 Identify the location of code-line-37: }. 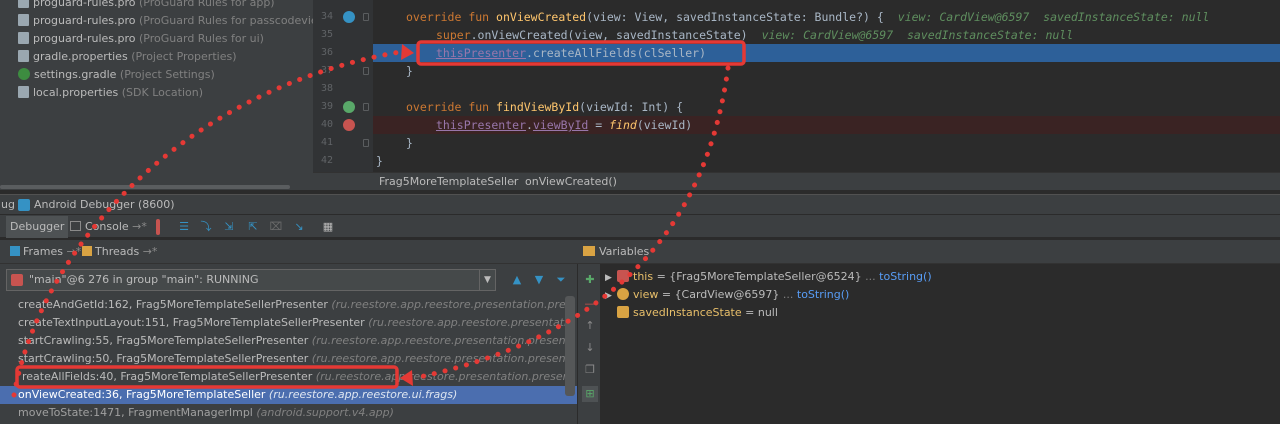
(826, 71).